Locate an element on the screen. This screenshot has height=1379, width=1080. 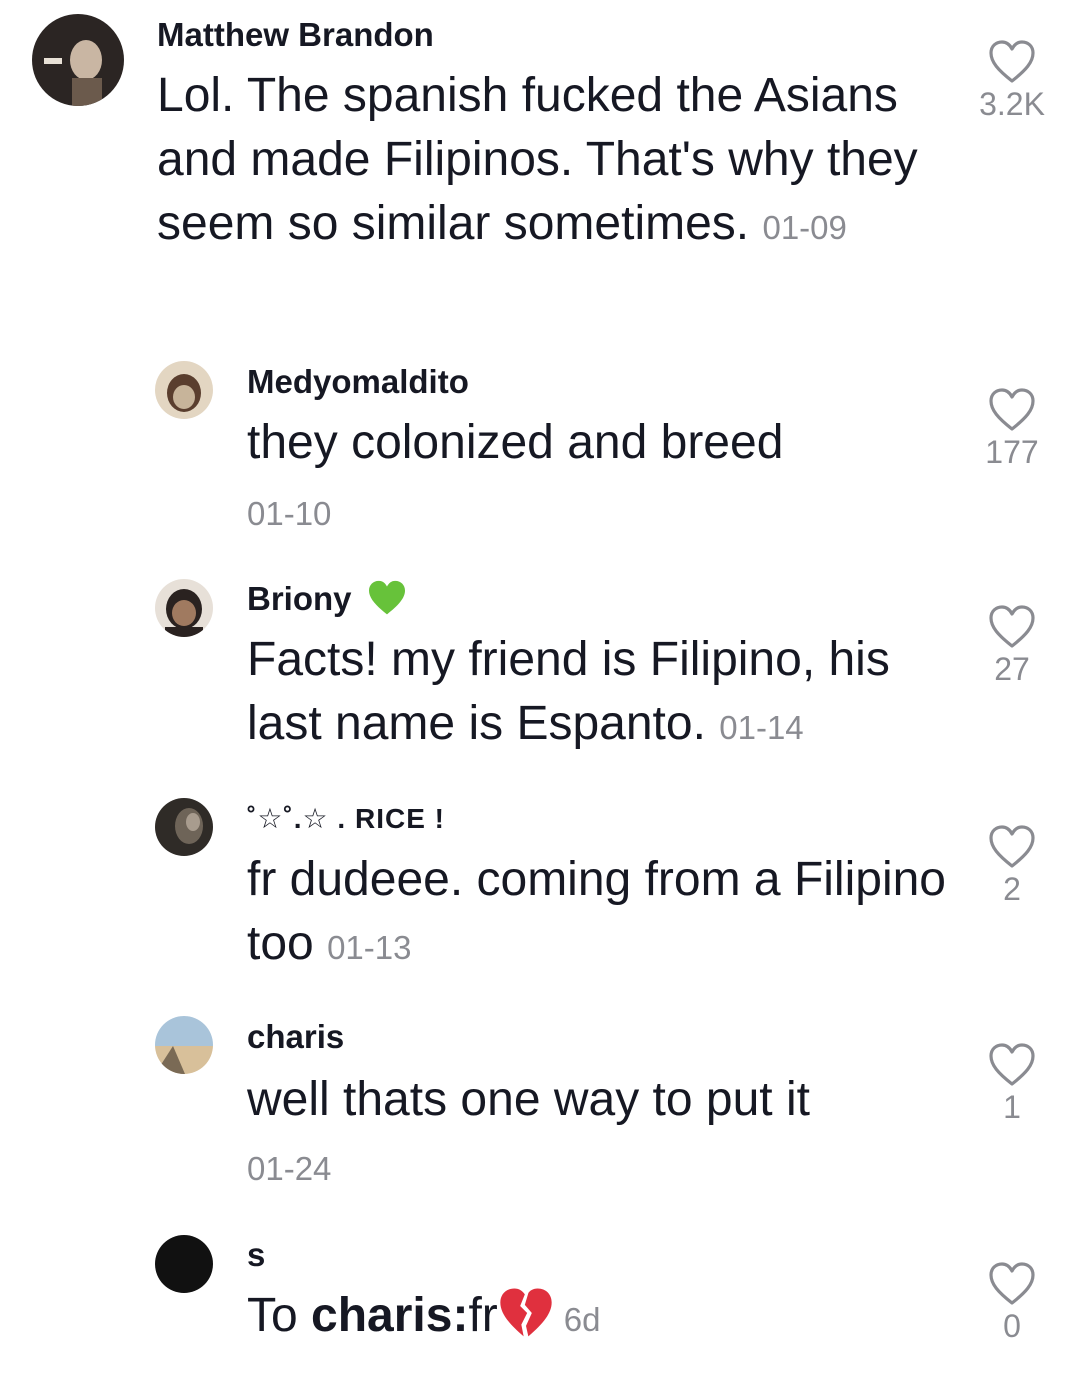
comment-date: 01-09 is located at coordinates (804, 227).